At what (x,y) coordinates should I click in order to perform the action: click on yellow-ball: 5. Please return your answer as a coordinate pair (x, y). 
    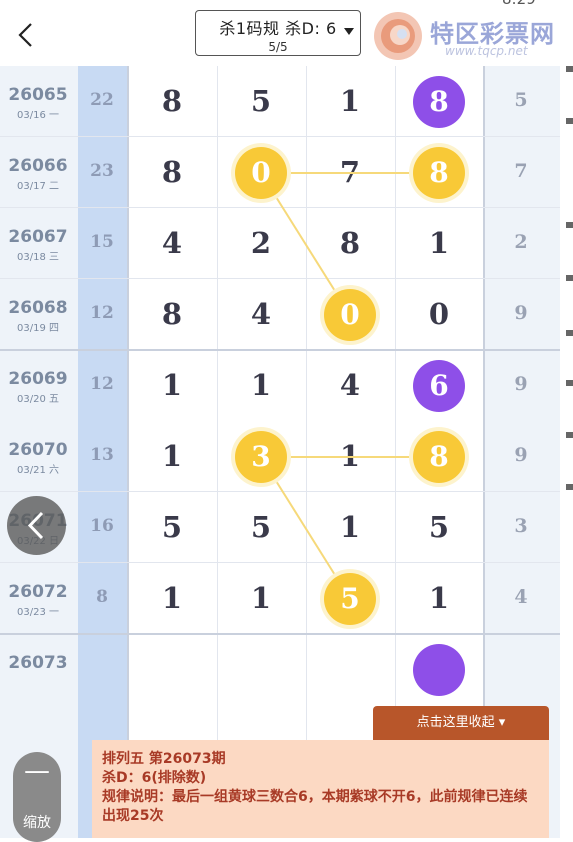
    Looking at the image, I should click on (350, 599).